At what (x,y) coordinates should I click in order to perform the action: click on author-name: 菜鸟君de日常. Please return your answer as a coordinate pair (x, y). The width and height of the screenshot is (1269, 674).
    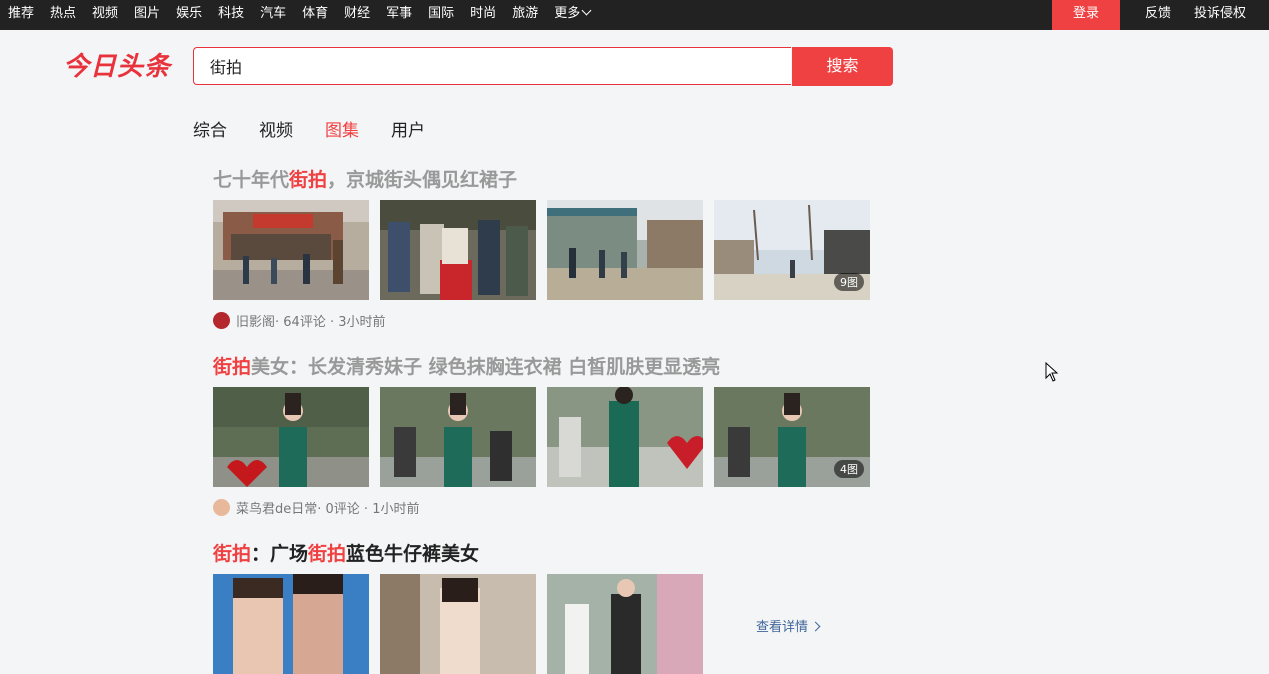
    Looking at the image, I should click on (276, 507).